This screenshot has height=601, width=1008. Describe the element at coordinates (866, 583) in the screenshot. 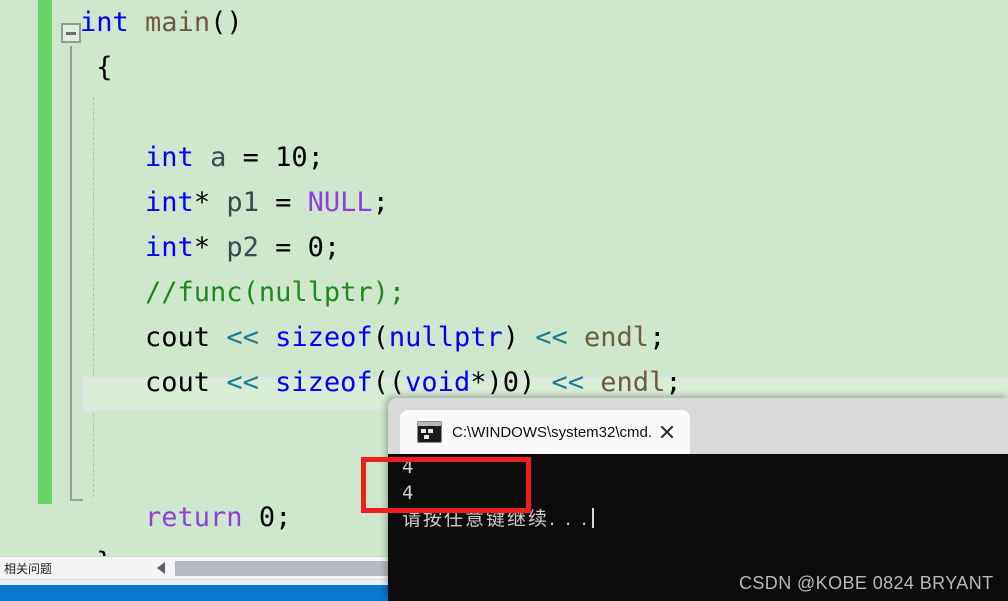

I see `watermark: CSDN @KOBE 0824 BRYANT` at that location.